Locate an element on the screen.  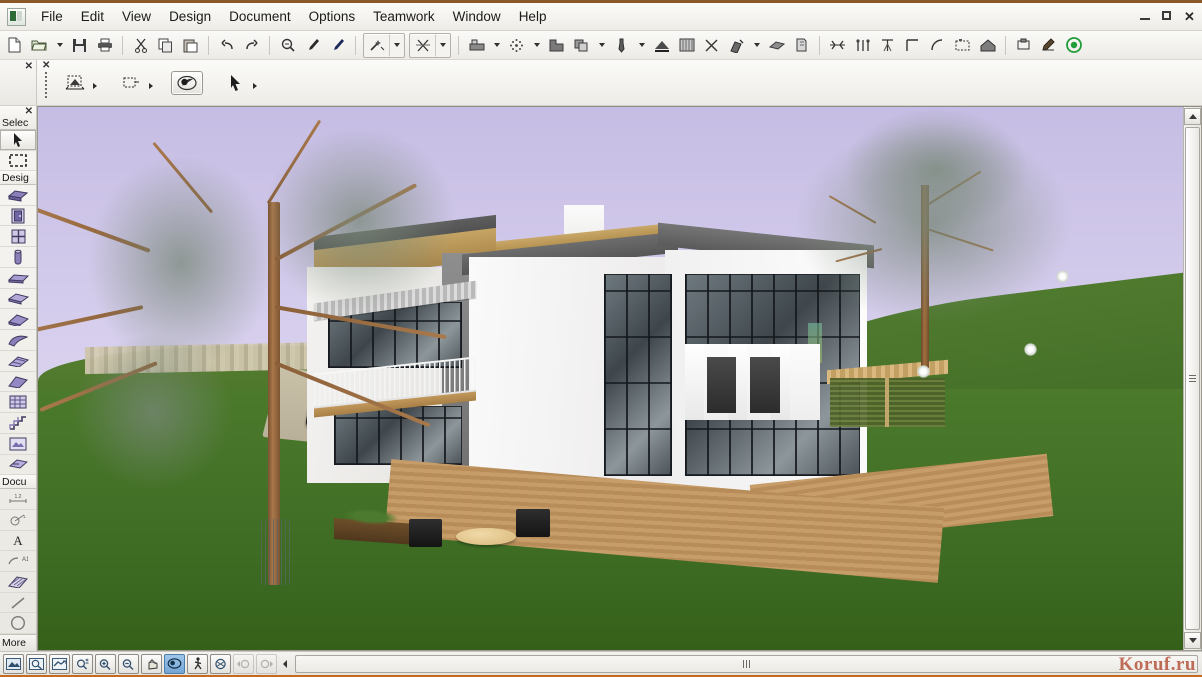
menu-file: File is located at coordinates (52, 17).